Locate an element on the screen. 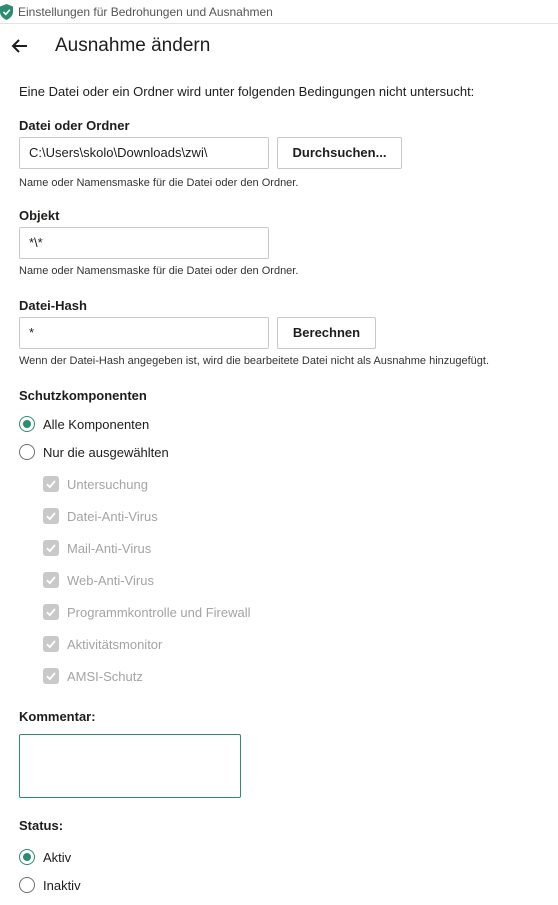 This screenshot has height=905, width=558. radio-label: Inaktiv is located at coordinates (62, 885).